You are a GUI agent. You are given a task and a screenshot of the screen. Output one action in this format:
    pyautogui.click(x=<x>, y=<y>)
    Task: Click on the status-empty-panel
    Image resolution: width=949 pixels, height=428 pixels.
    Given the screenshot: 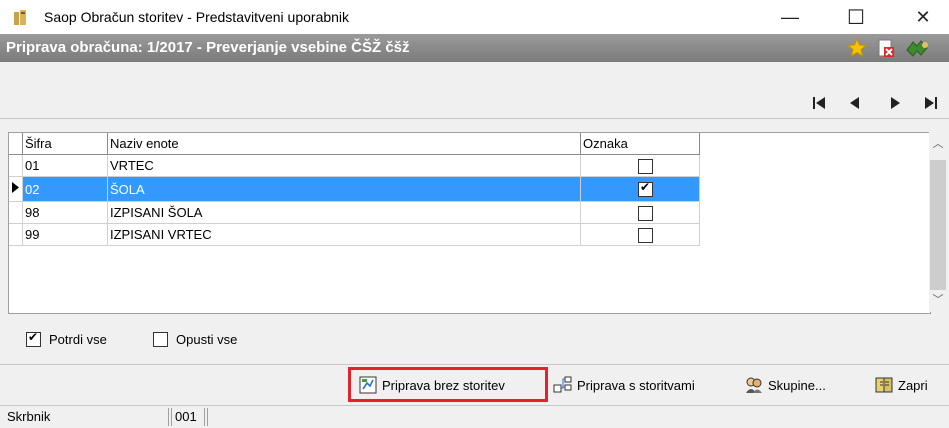 What is the action you would take?
    pyautogui.click(x=574, y=417)
    